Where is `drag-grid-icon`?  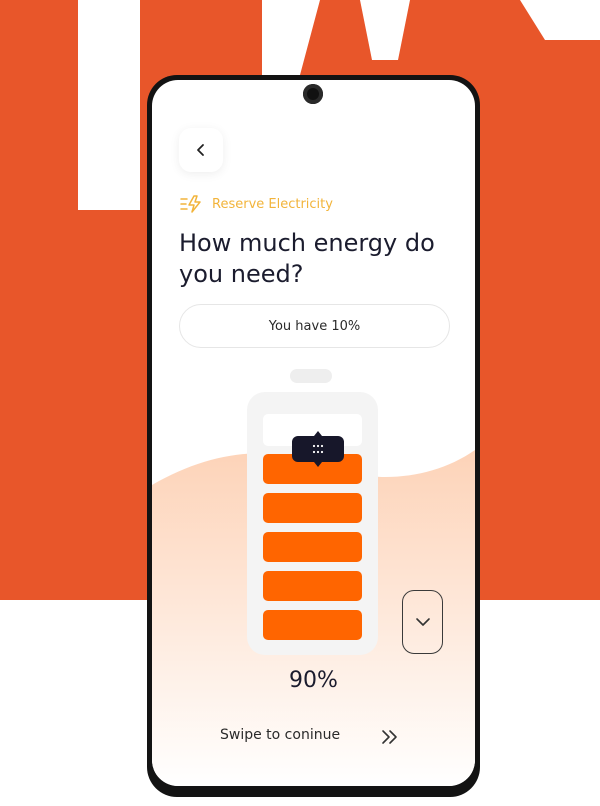 drag-grid-icon is located at coordinates (318, 449).